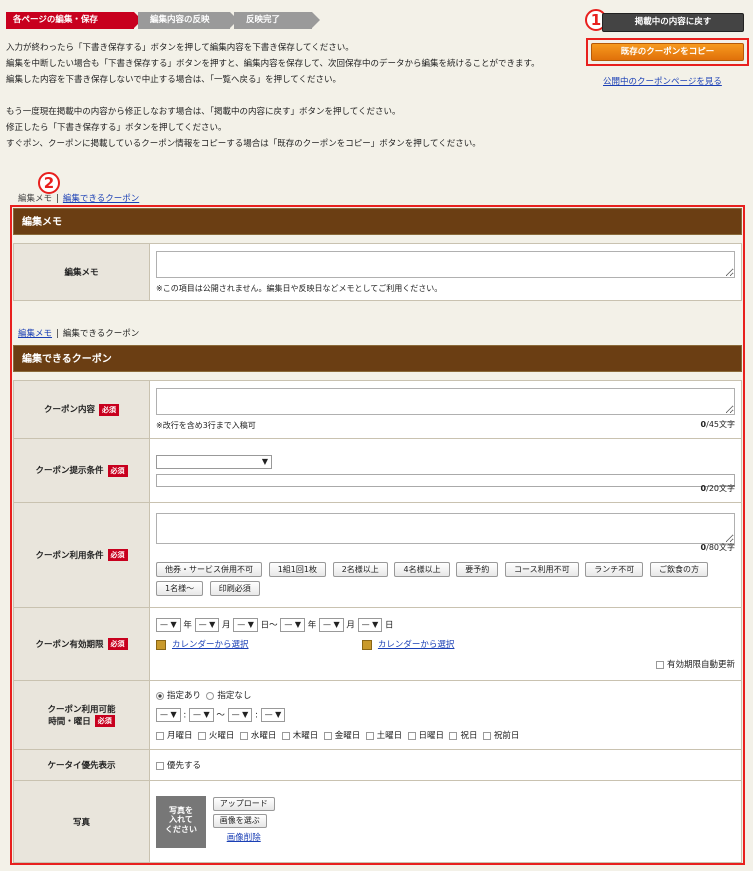  What do you see at coordinates (206, 425) in the screenshot?
I see `coupon-content-note: ※改行を含め3行まで入稿可` at bounding box center [206, 425].